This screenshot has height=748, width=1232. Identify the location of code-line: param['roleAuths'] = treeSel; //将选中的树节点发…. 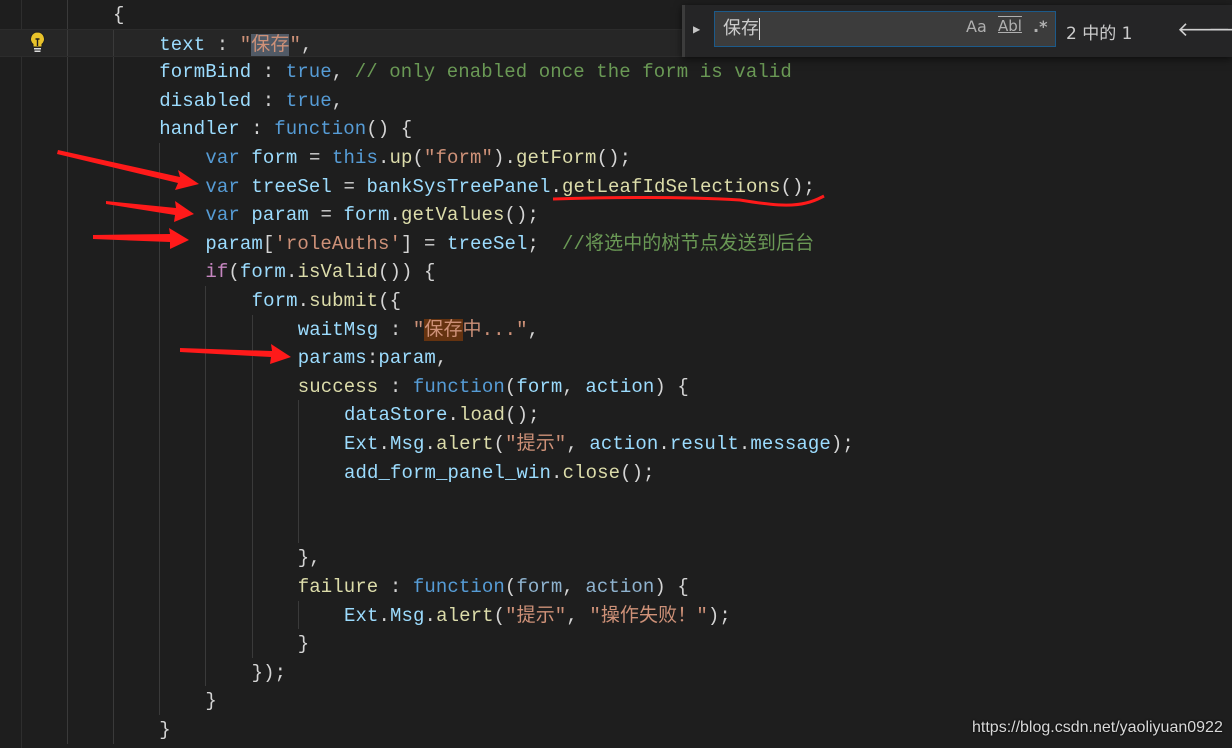
(616, 243).